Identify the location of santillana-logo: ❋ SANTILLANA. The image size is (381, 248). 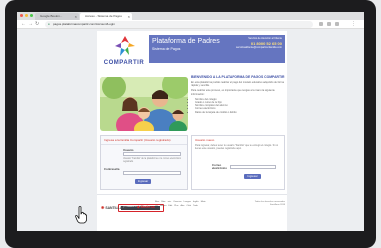
(114, 207).